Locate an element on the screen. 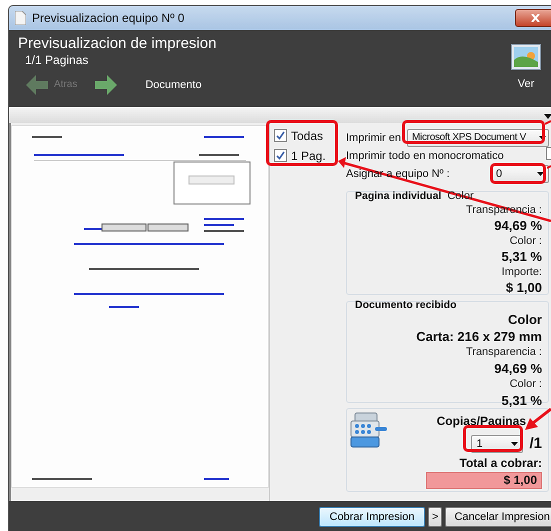 The width and height of the screenshot is (551, 531). window-title: Previsualizacion equipo Nº 0 is located at coordinates (108, 17).